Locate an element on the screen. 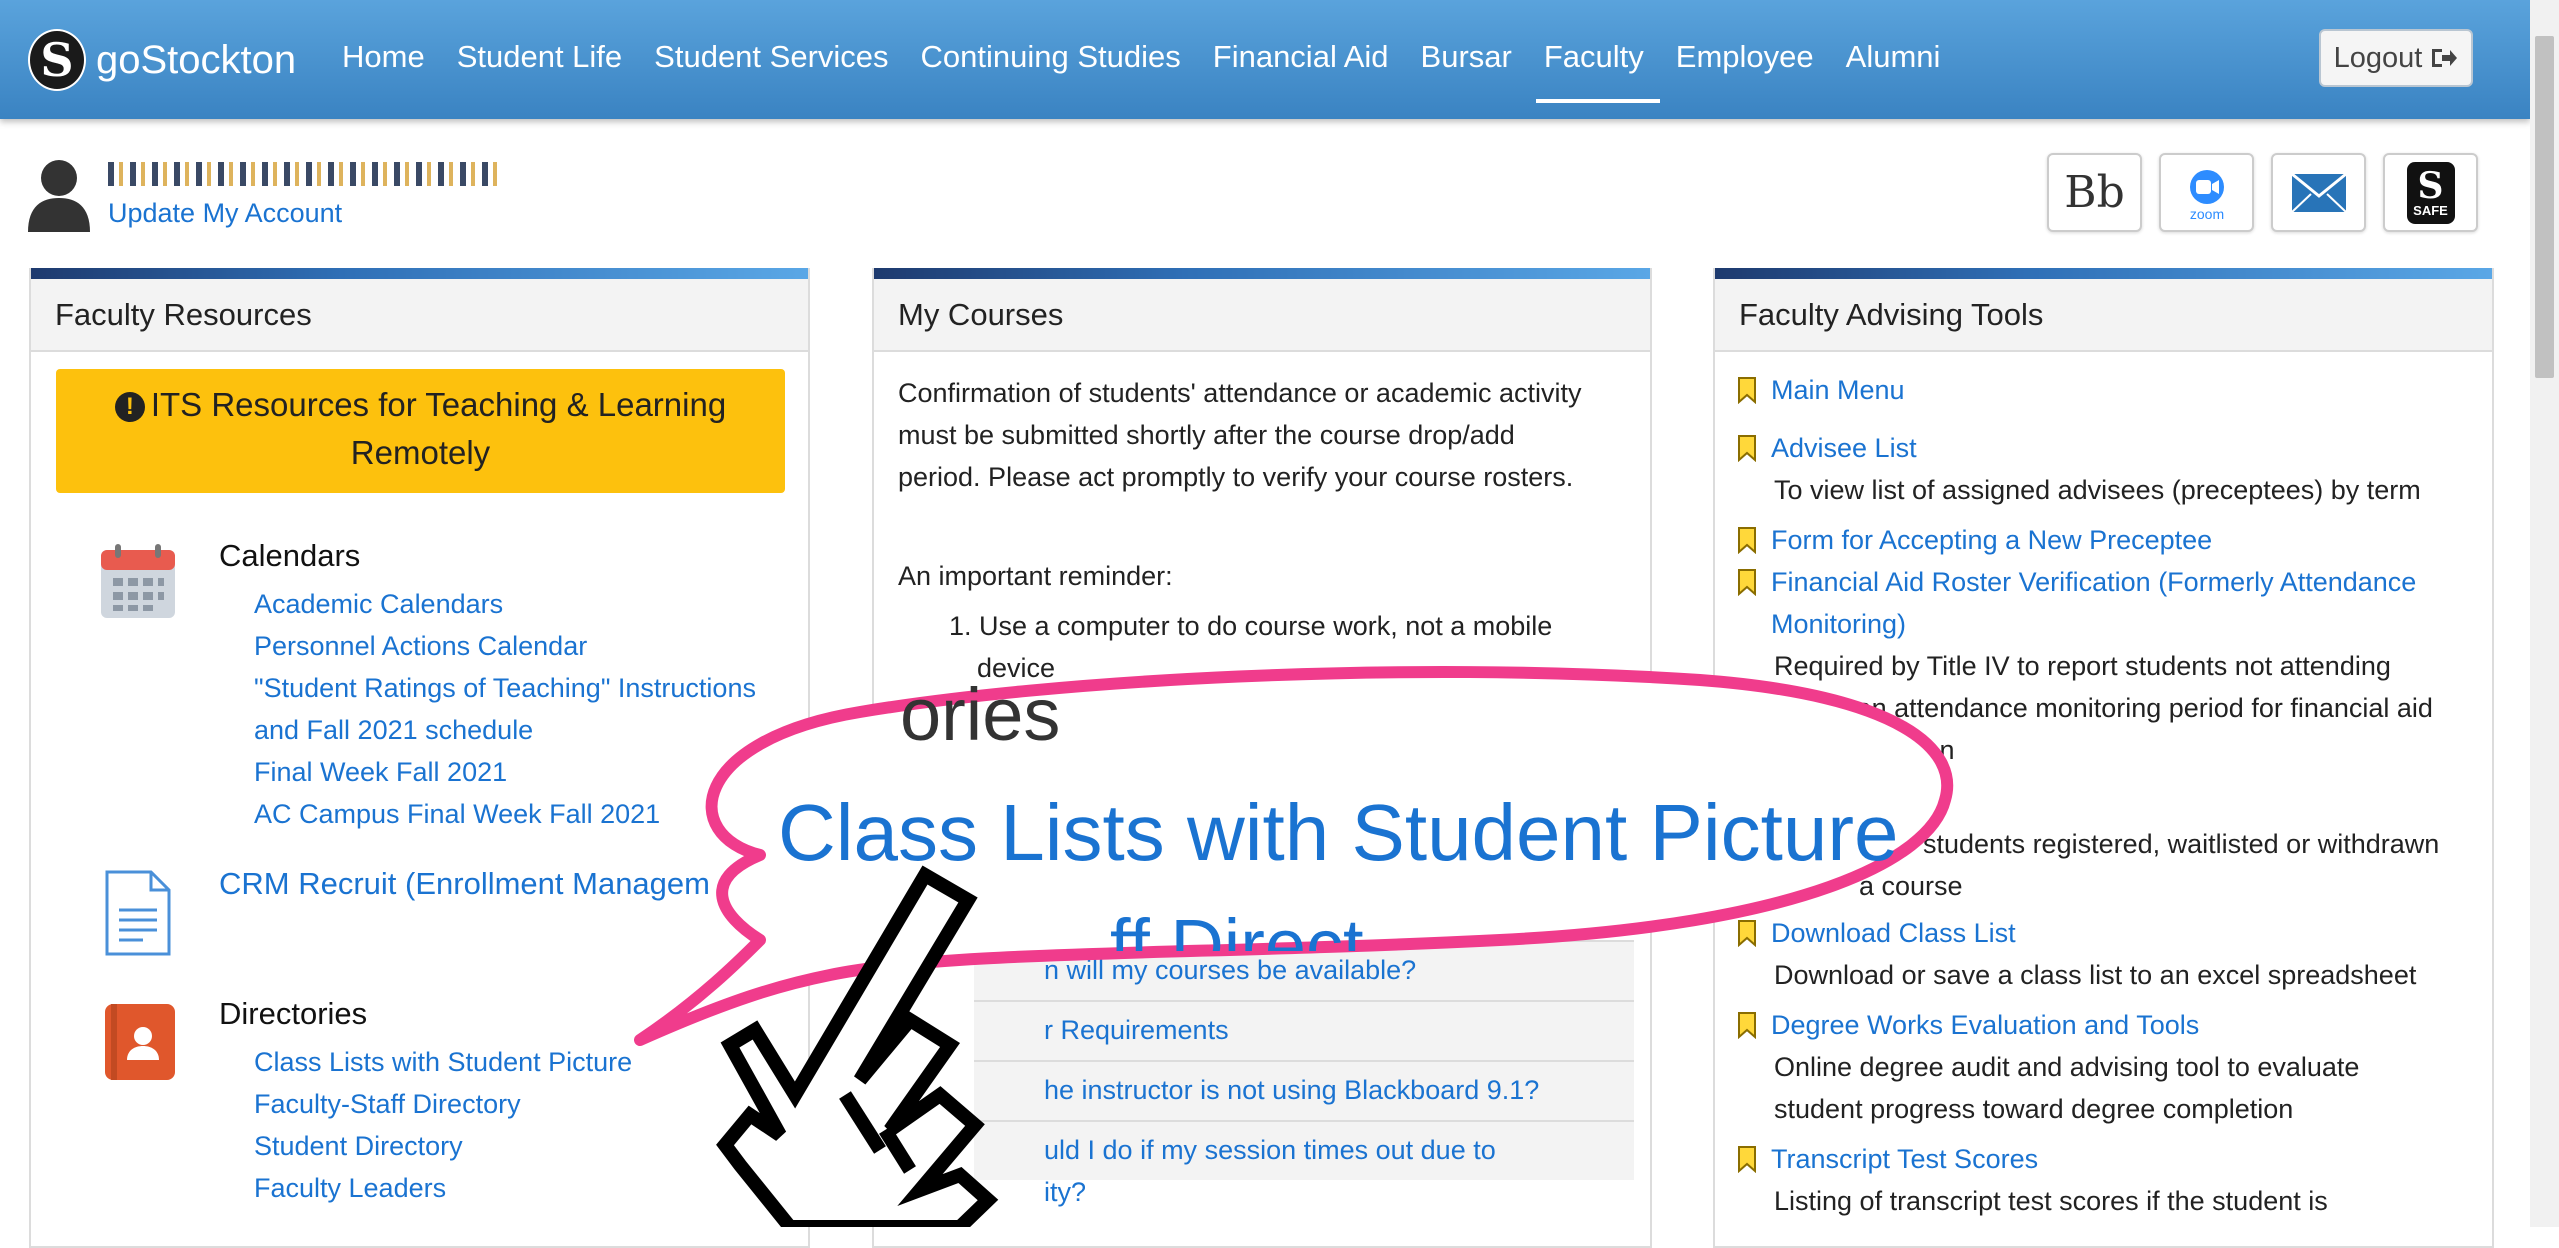  nav-financial-aid: Financial Aid is located at coordinates (1301, 51).